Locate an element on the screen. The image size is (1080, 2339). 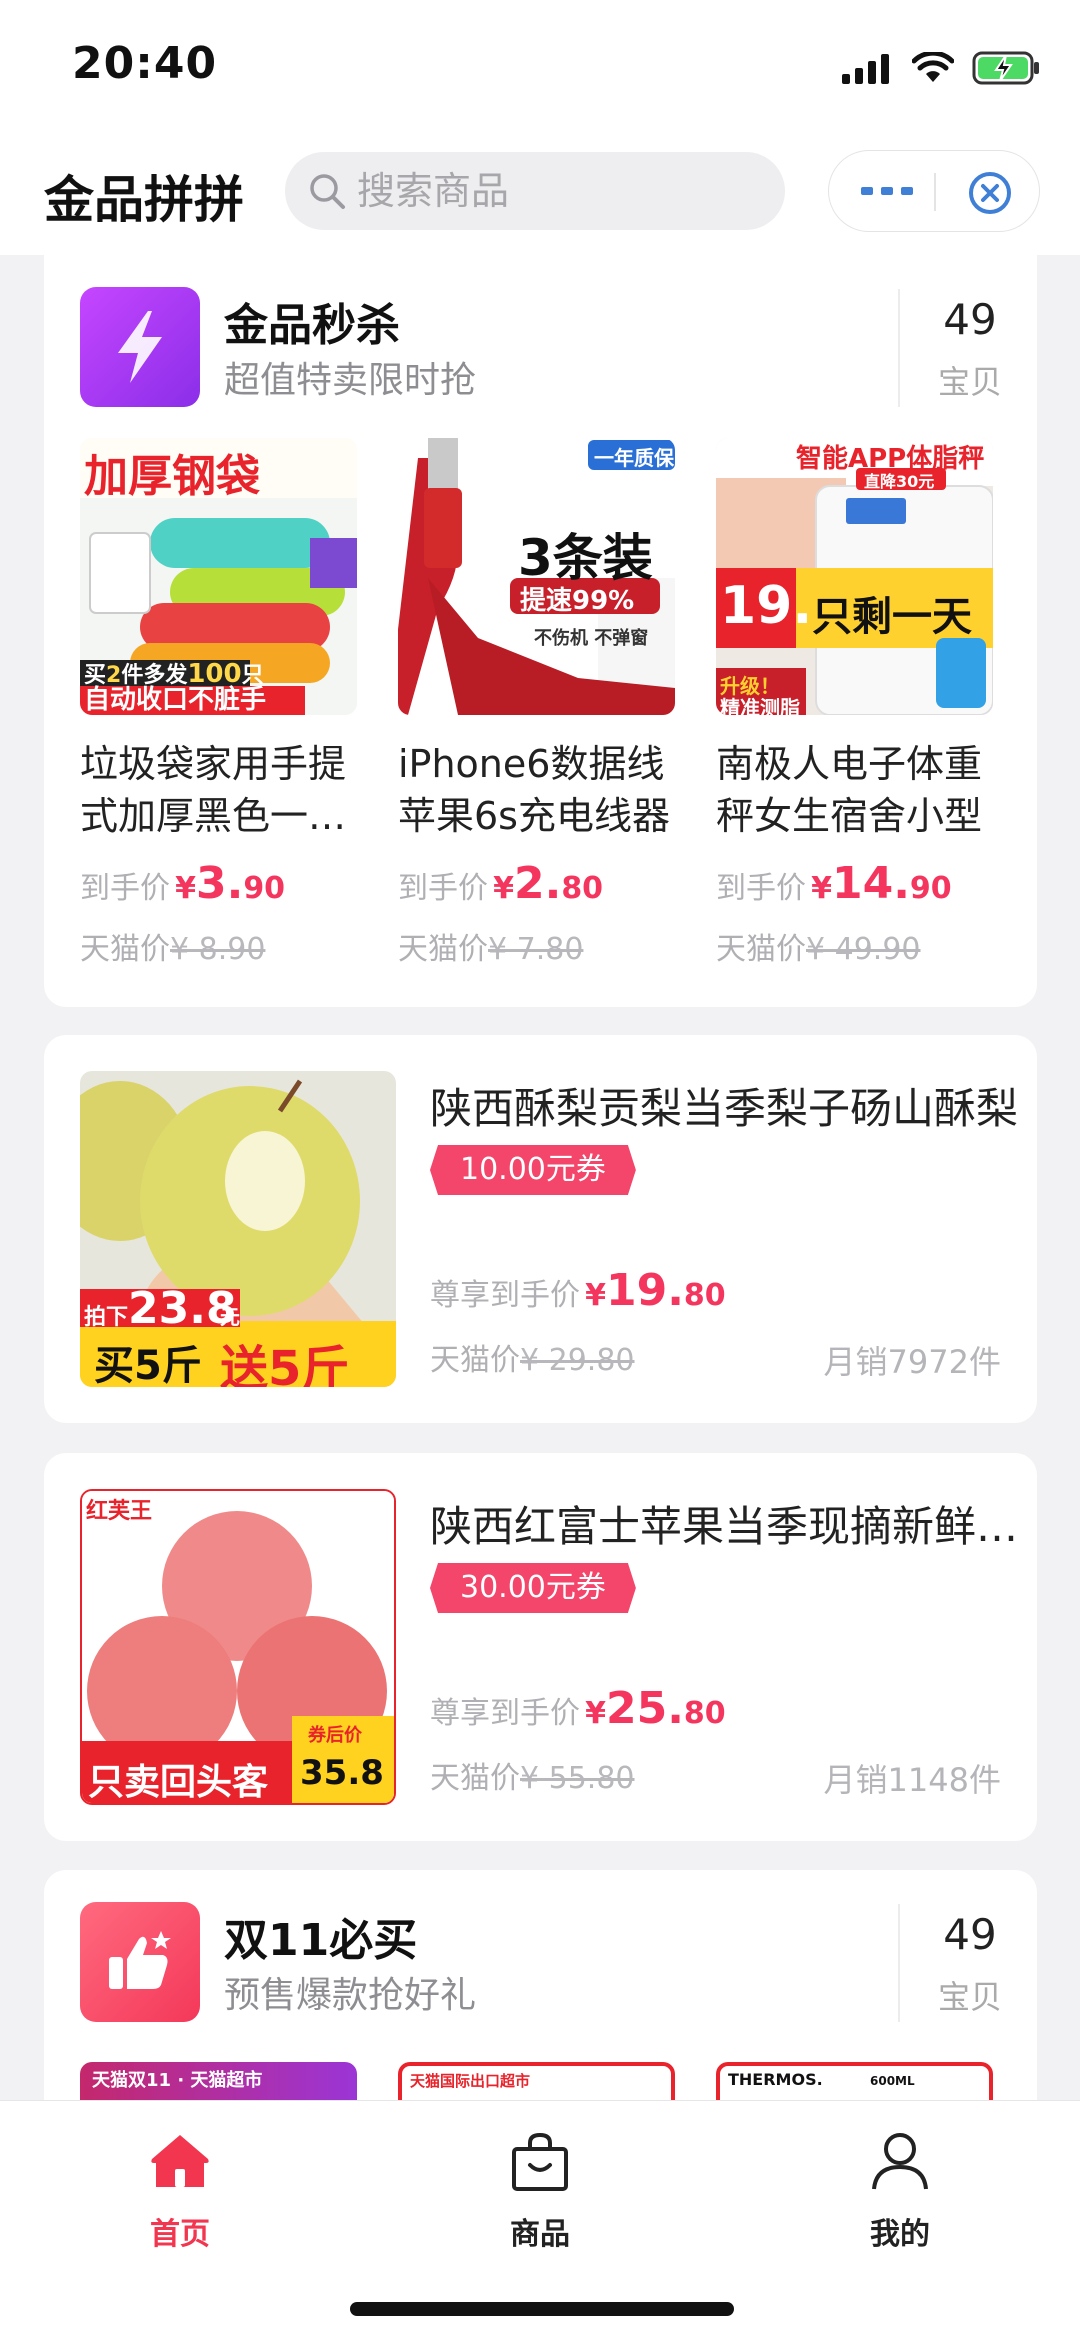
image-slogan: 只卖回头客 is located at coordinates (178, 1782).